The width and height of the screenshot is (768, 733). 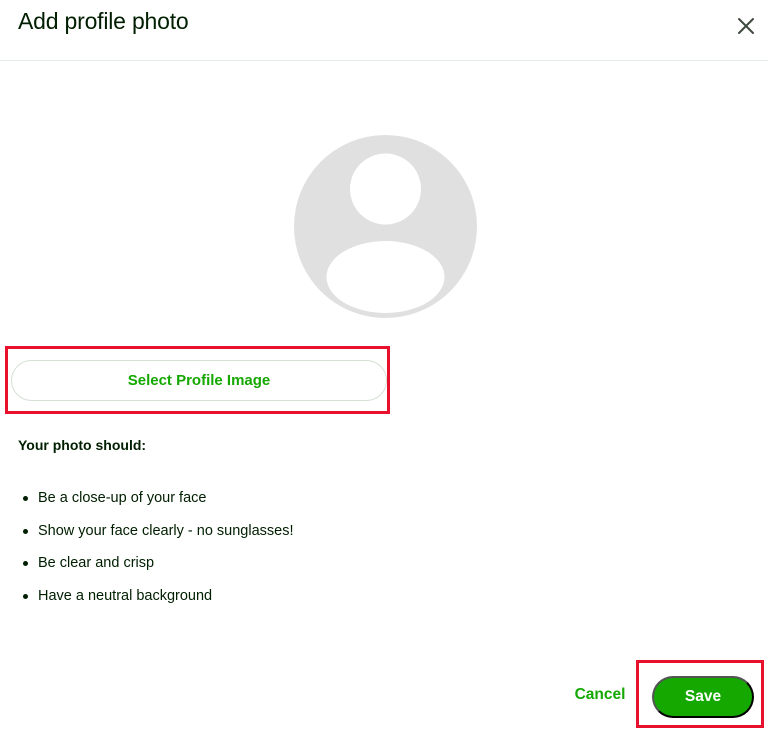 What do you see at coordinates (96, 563) in the screenshot?
I see `guideline-text: Be clear and crisp` at bounding box center [96, 563].